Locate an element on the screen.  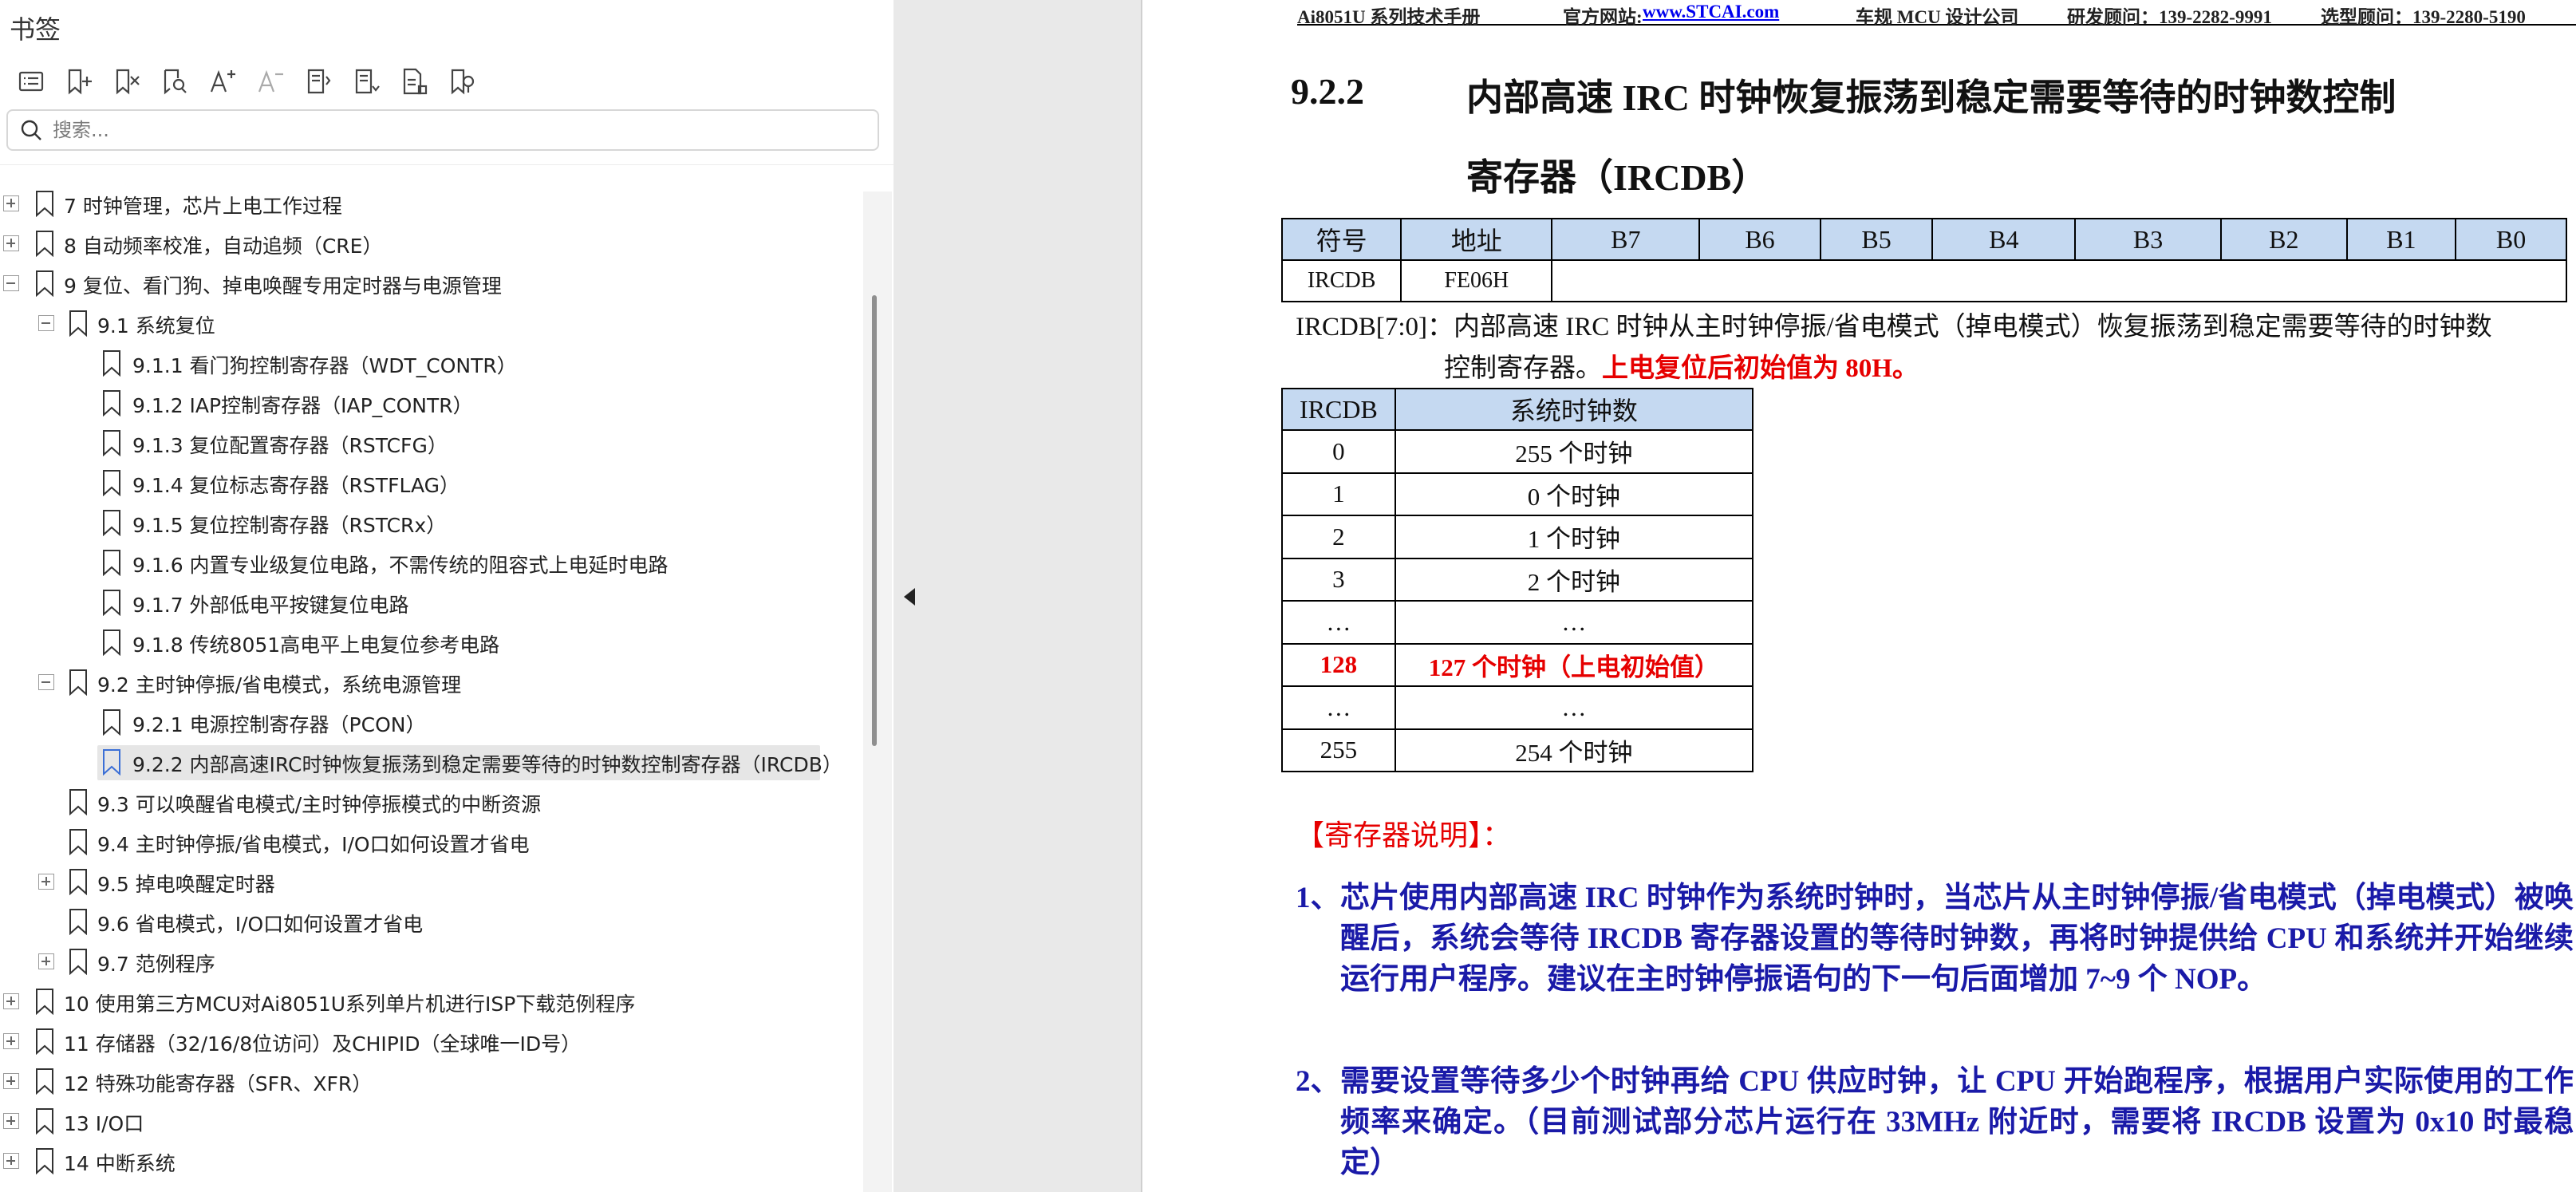
collapse-all-icon is located at coordinates (366, 81).